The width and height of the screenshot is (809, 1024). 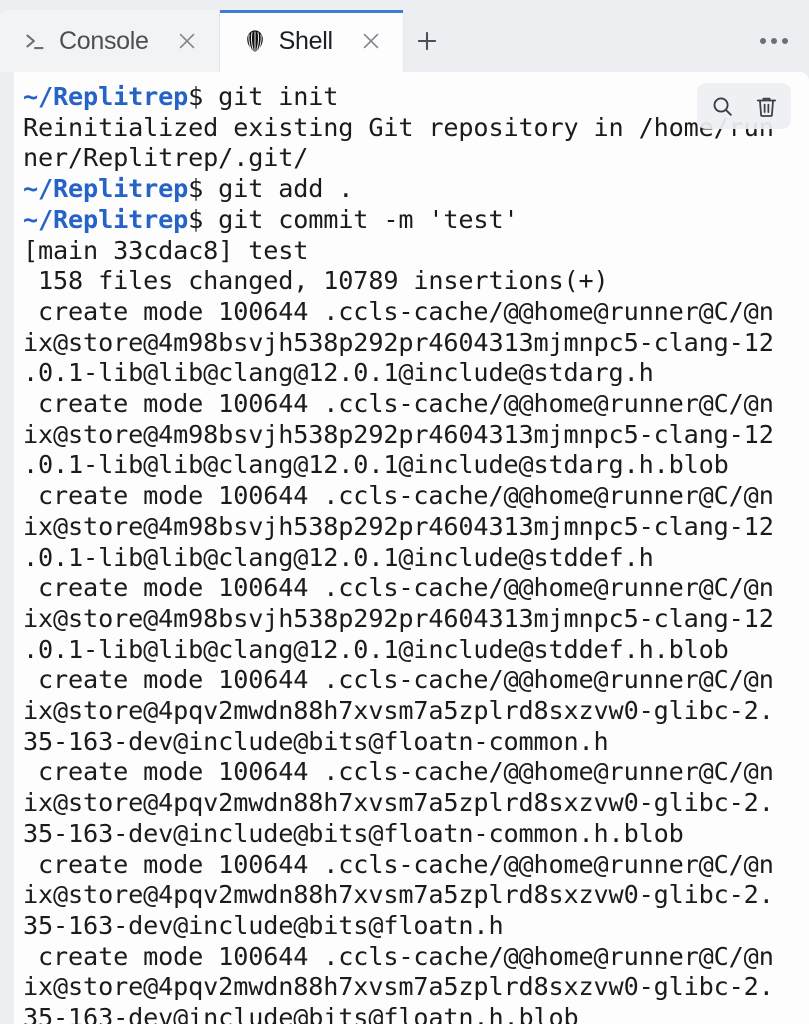 What do you see at coordinates (722, 106) in the screenshot?
I see `terminal-search-button` at bounding box center [722, 106].